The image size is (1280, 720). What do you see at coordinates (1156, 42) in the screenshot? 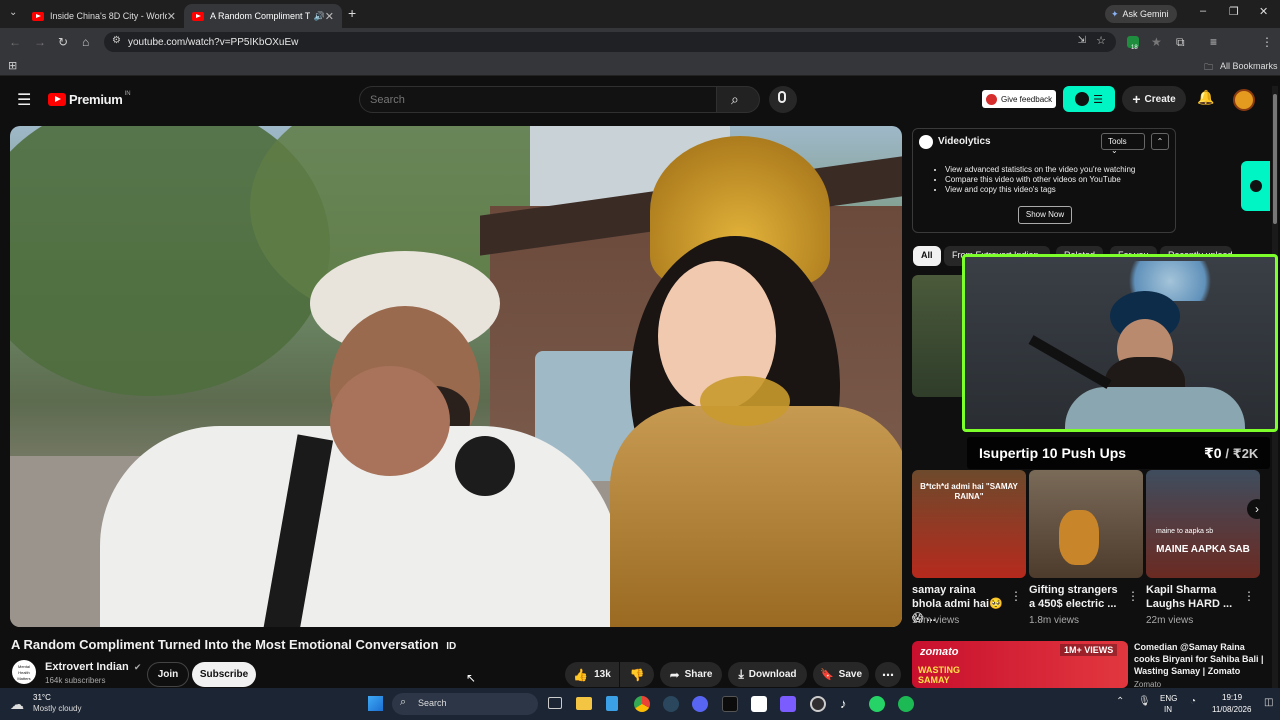
I see `star-extension-icon: ★` at bounding box center [1156, 42].